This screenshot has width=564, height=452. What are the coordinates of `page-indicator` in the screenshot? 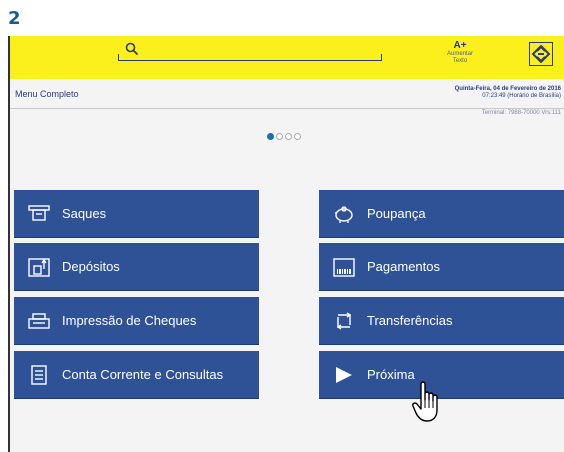 It's located at (284, 136).